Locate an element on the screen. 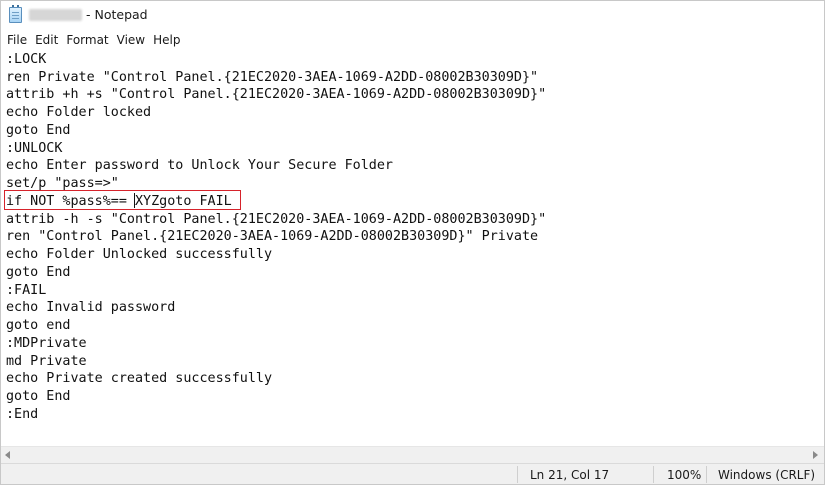  status-bar: Ln 21, Col 17 100% Windows (CRLF) is located at coordinates (412, 473).